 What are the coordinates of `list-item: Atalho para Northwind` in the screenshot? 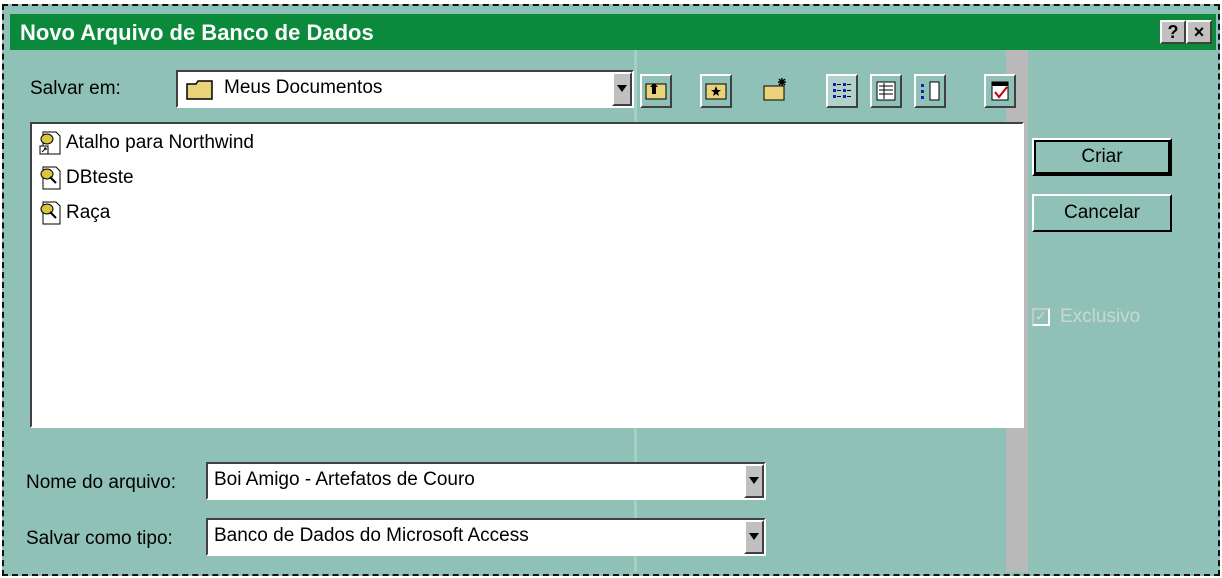 It's located at (146, 143).